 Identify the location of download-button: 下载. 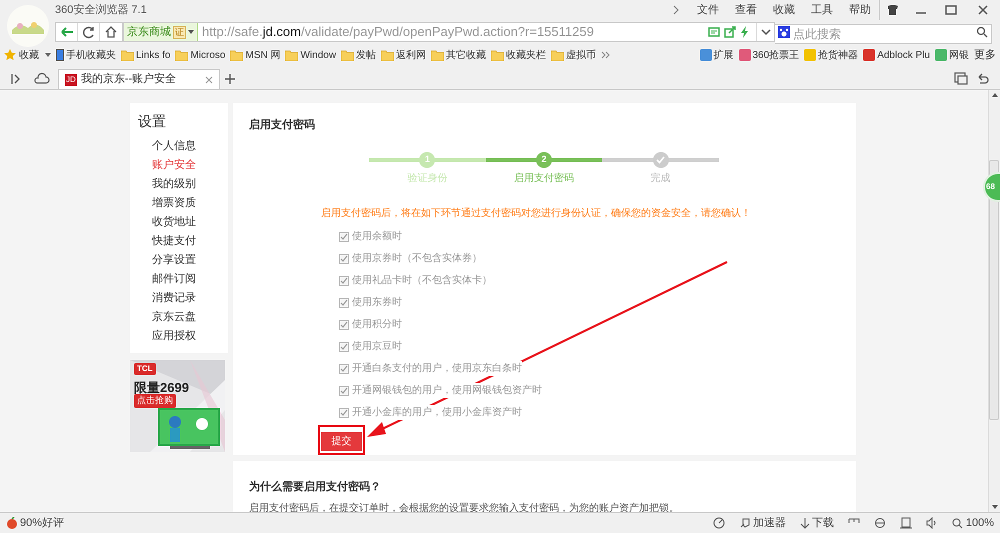
(817, 523).